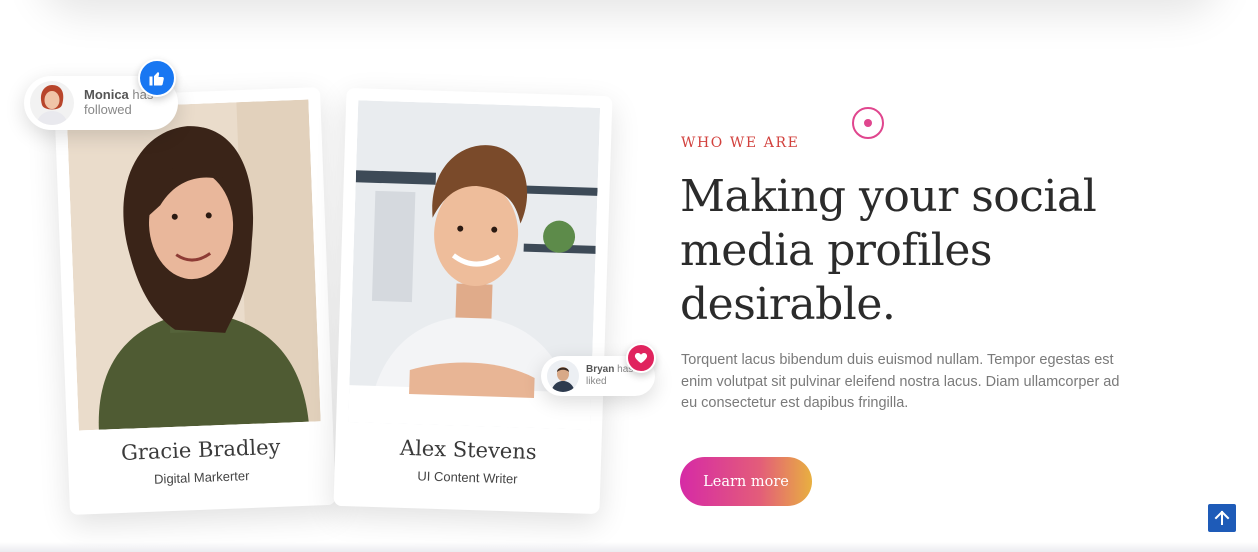 This screenshot has width=1258, height=552. What do you see at coordinates (788, 304) in the screenshot?
I see `headline-line: desirable.` at bounding box center [788, 304].